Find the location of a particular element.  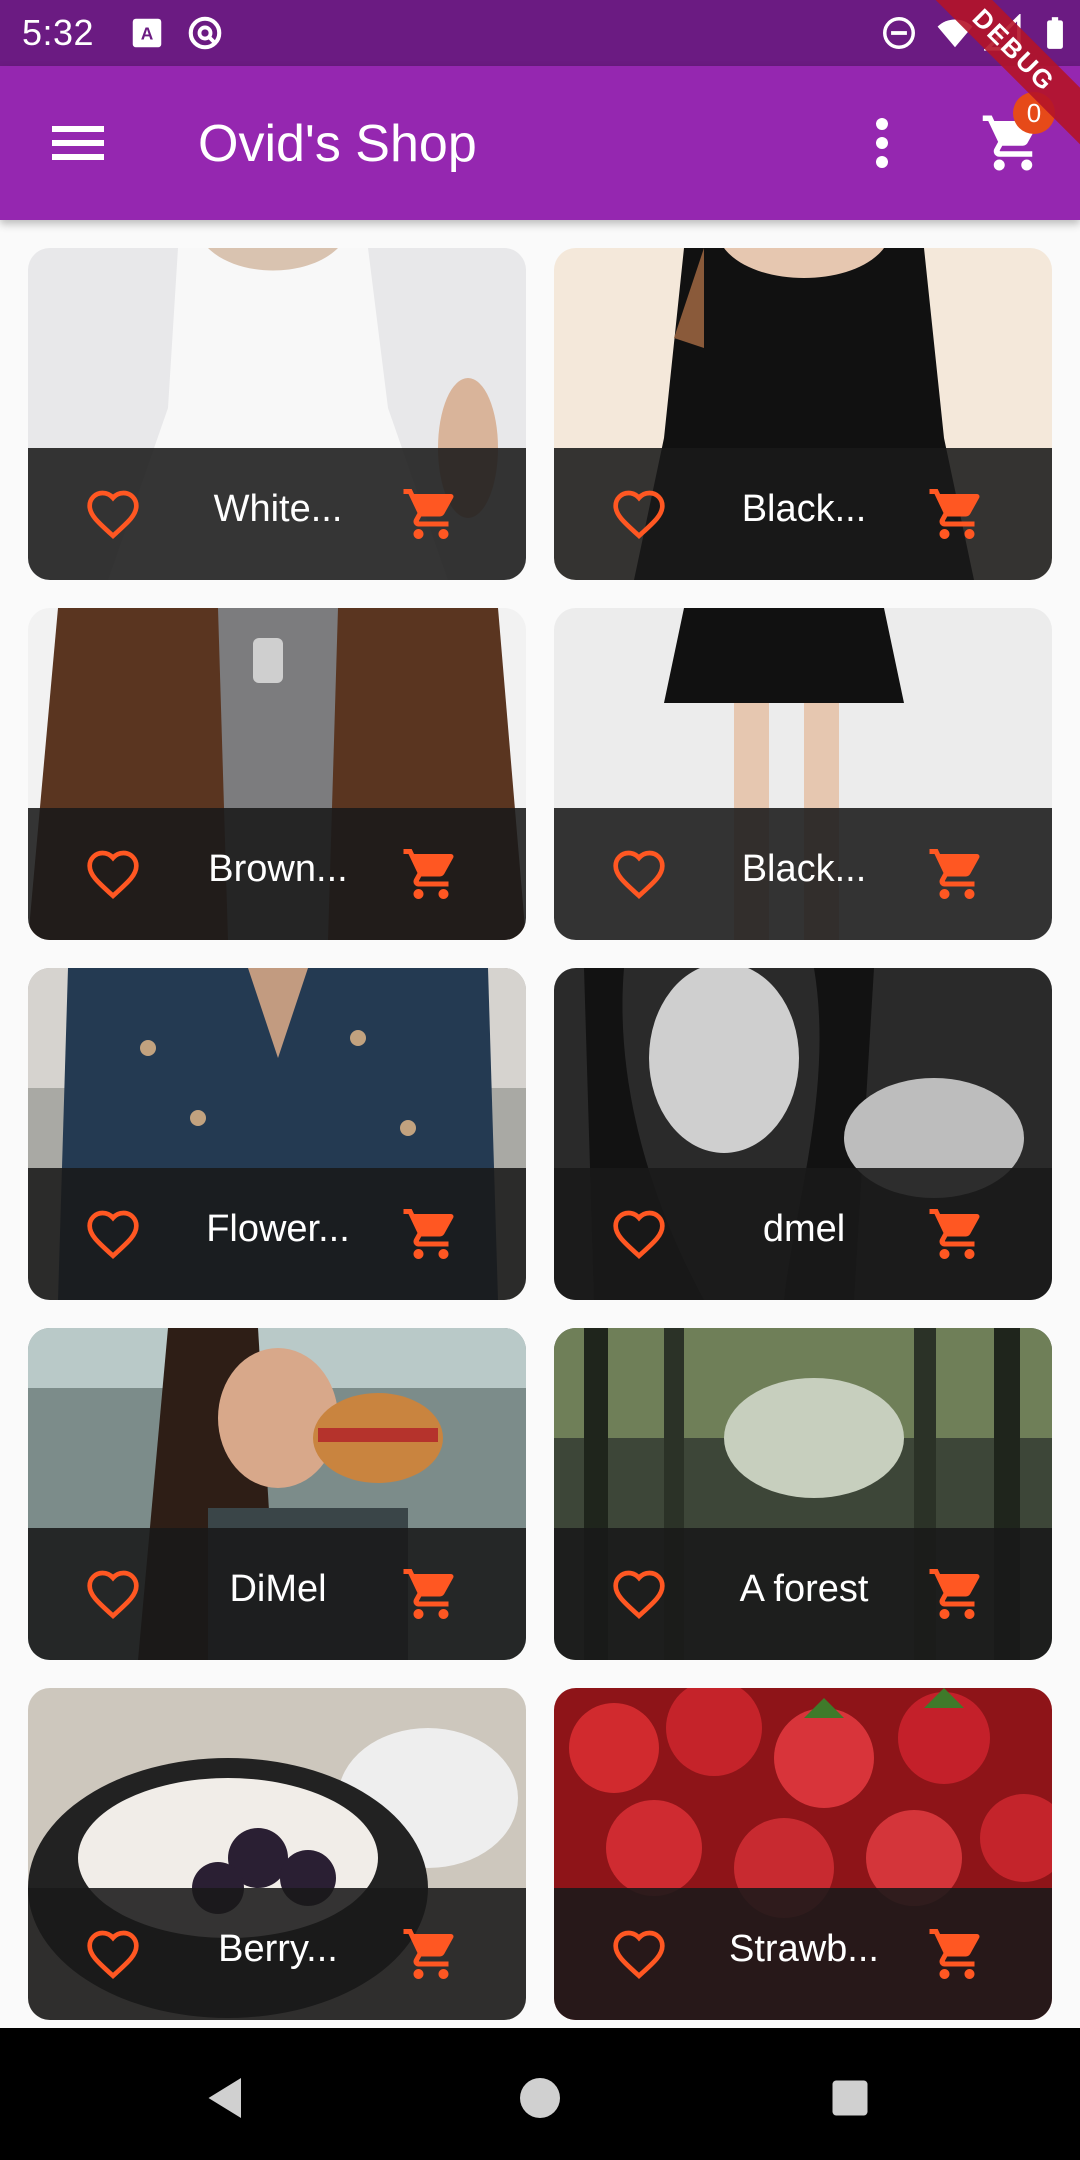

product-card: DiMel is located at coordinates (277, 1494).